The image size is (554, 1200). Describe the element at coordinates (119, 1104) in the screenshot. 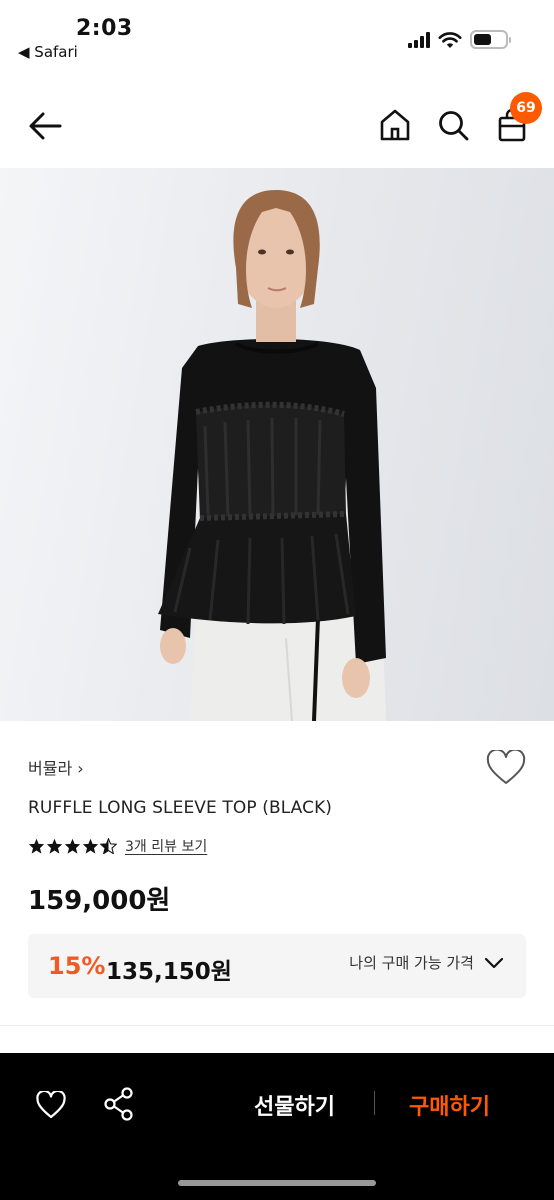

I see `share-icon` at that location.